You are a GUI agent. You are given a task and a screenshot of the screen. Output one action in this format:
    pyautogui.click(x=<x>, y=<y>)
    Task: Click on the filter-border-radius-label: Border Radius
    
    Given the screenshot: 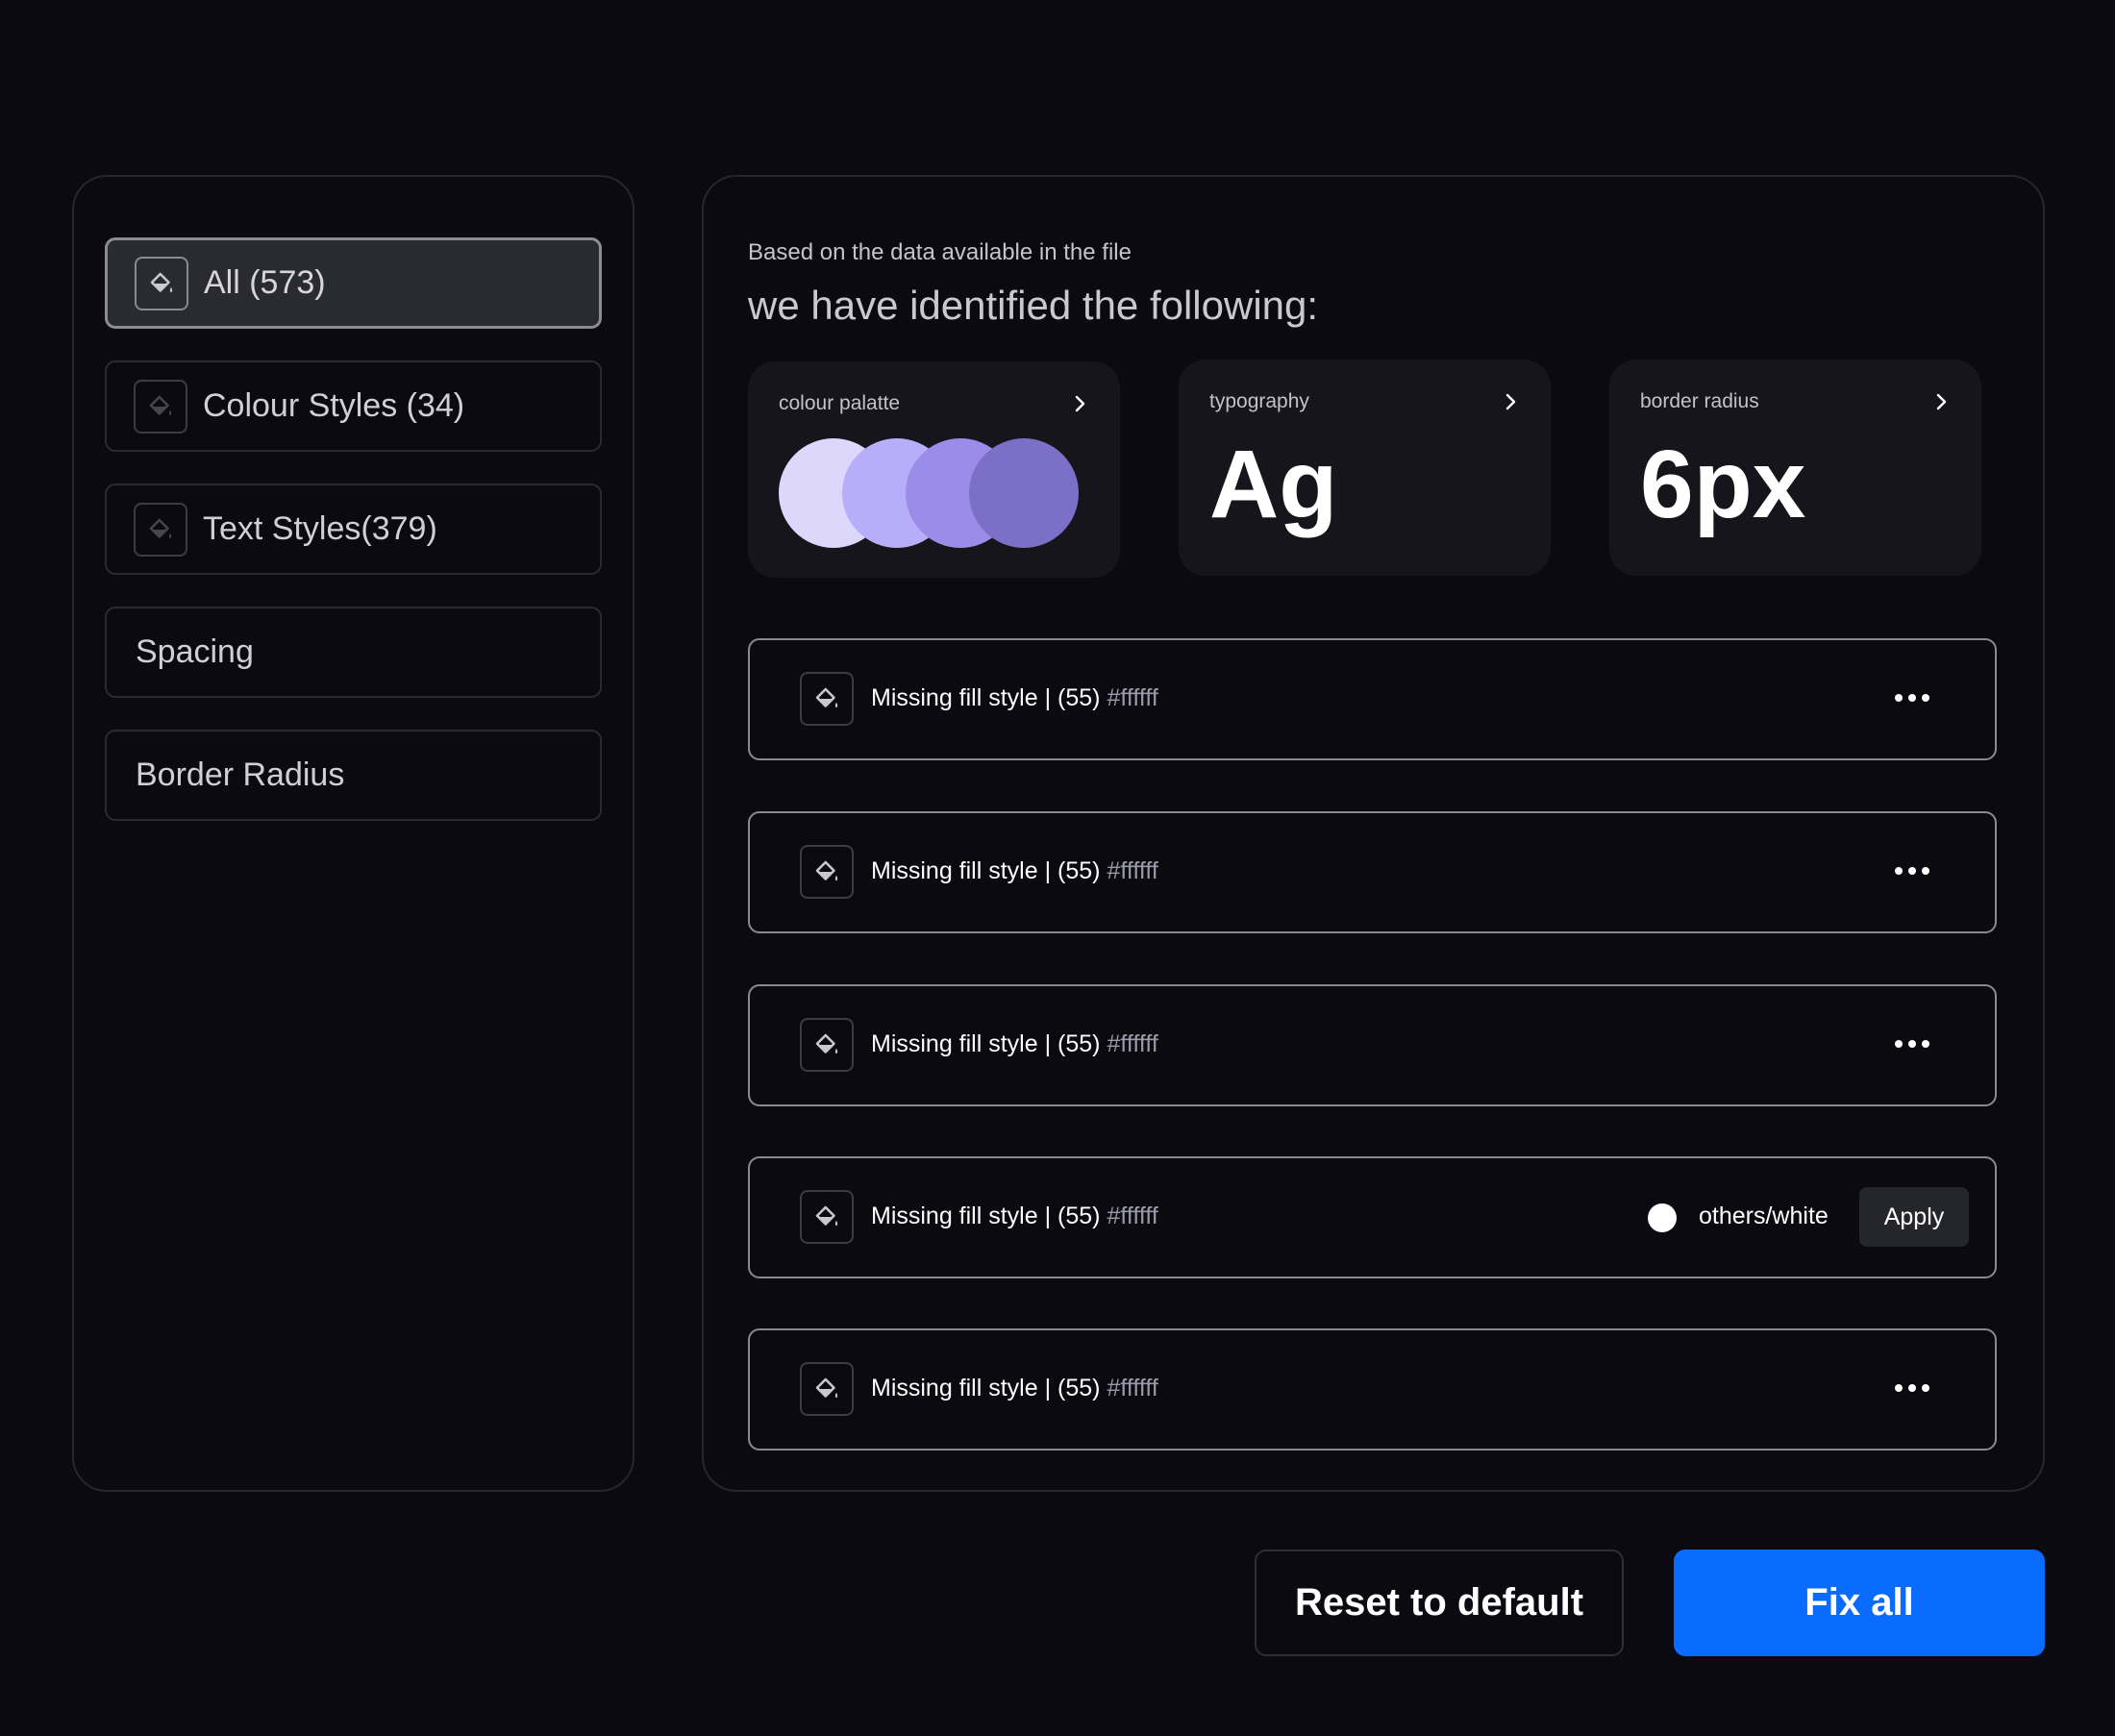 What is the action you would take?
    pyautogui.click(x=240, y=774)
    